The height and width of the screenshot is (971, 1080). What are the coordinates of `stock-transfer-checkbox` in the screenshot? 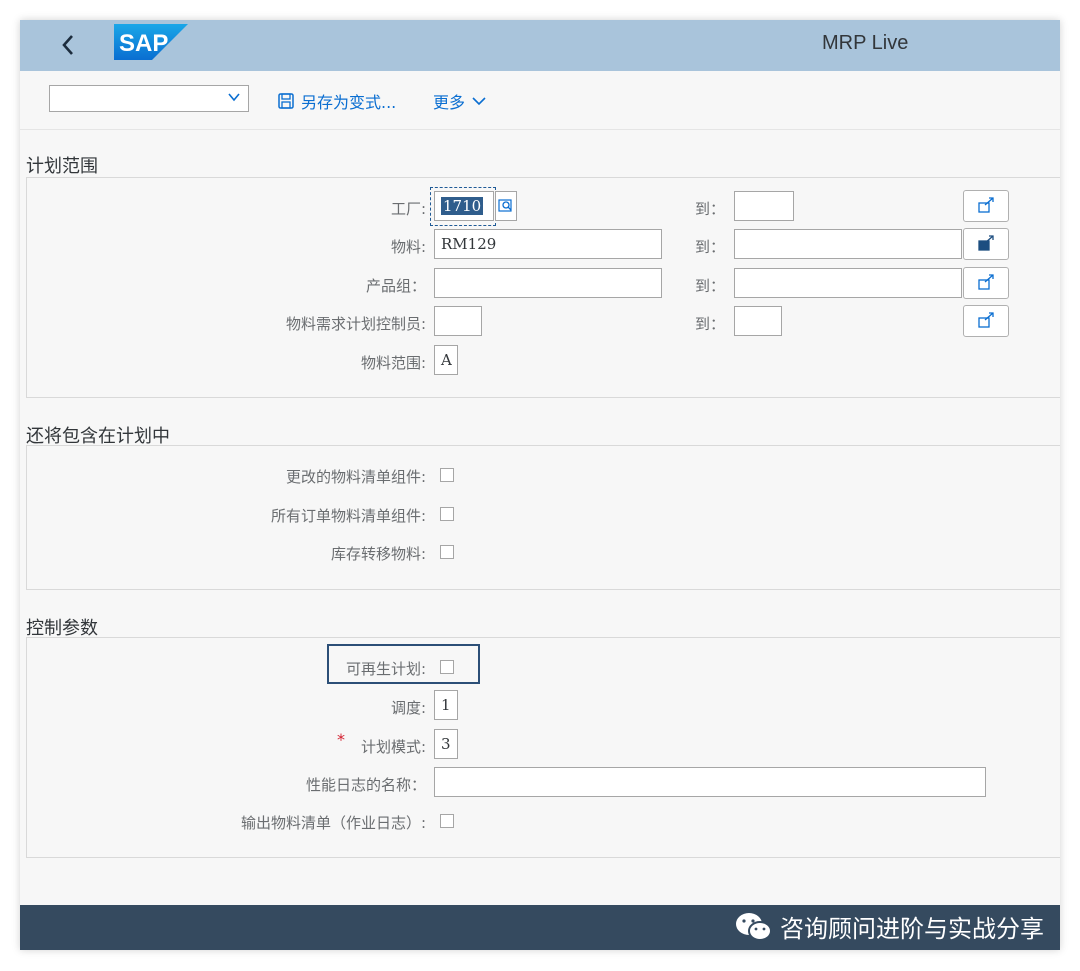 It's located at (447, 552).